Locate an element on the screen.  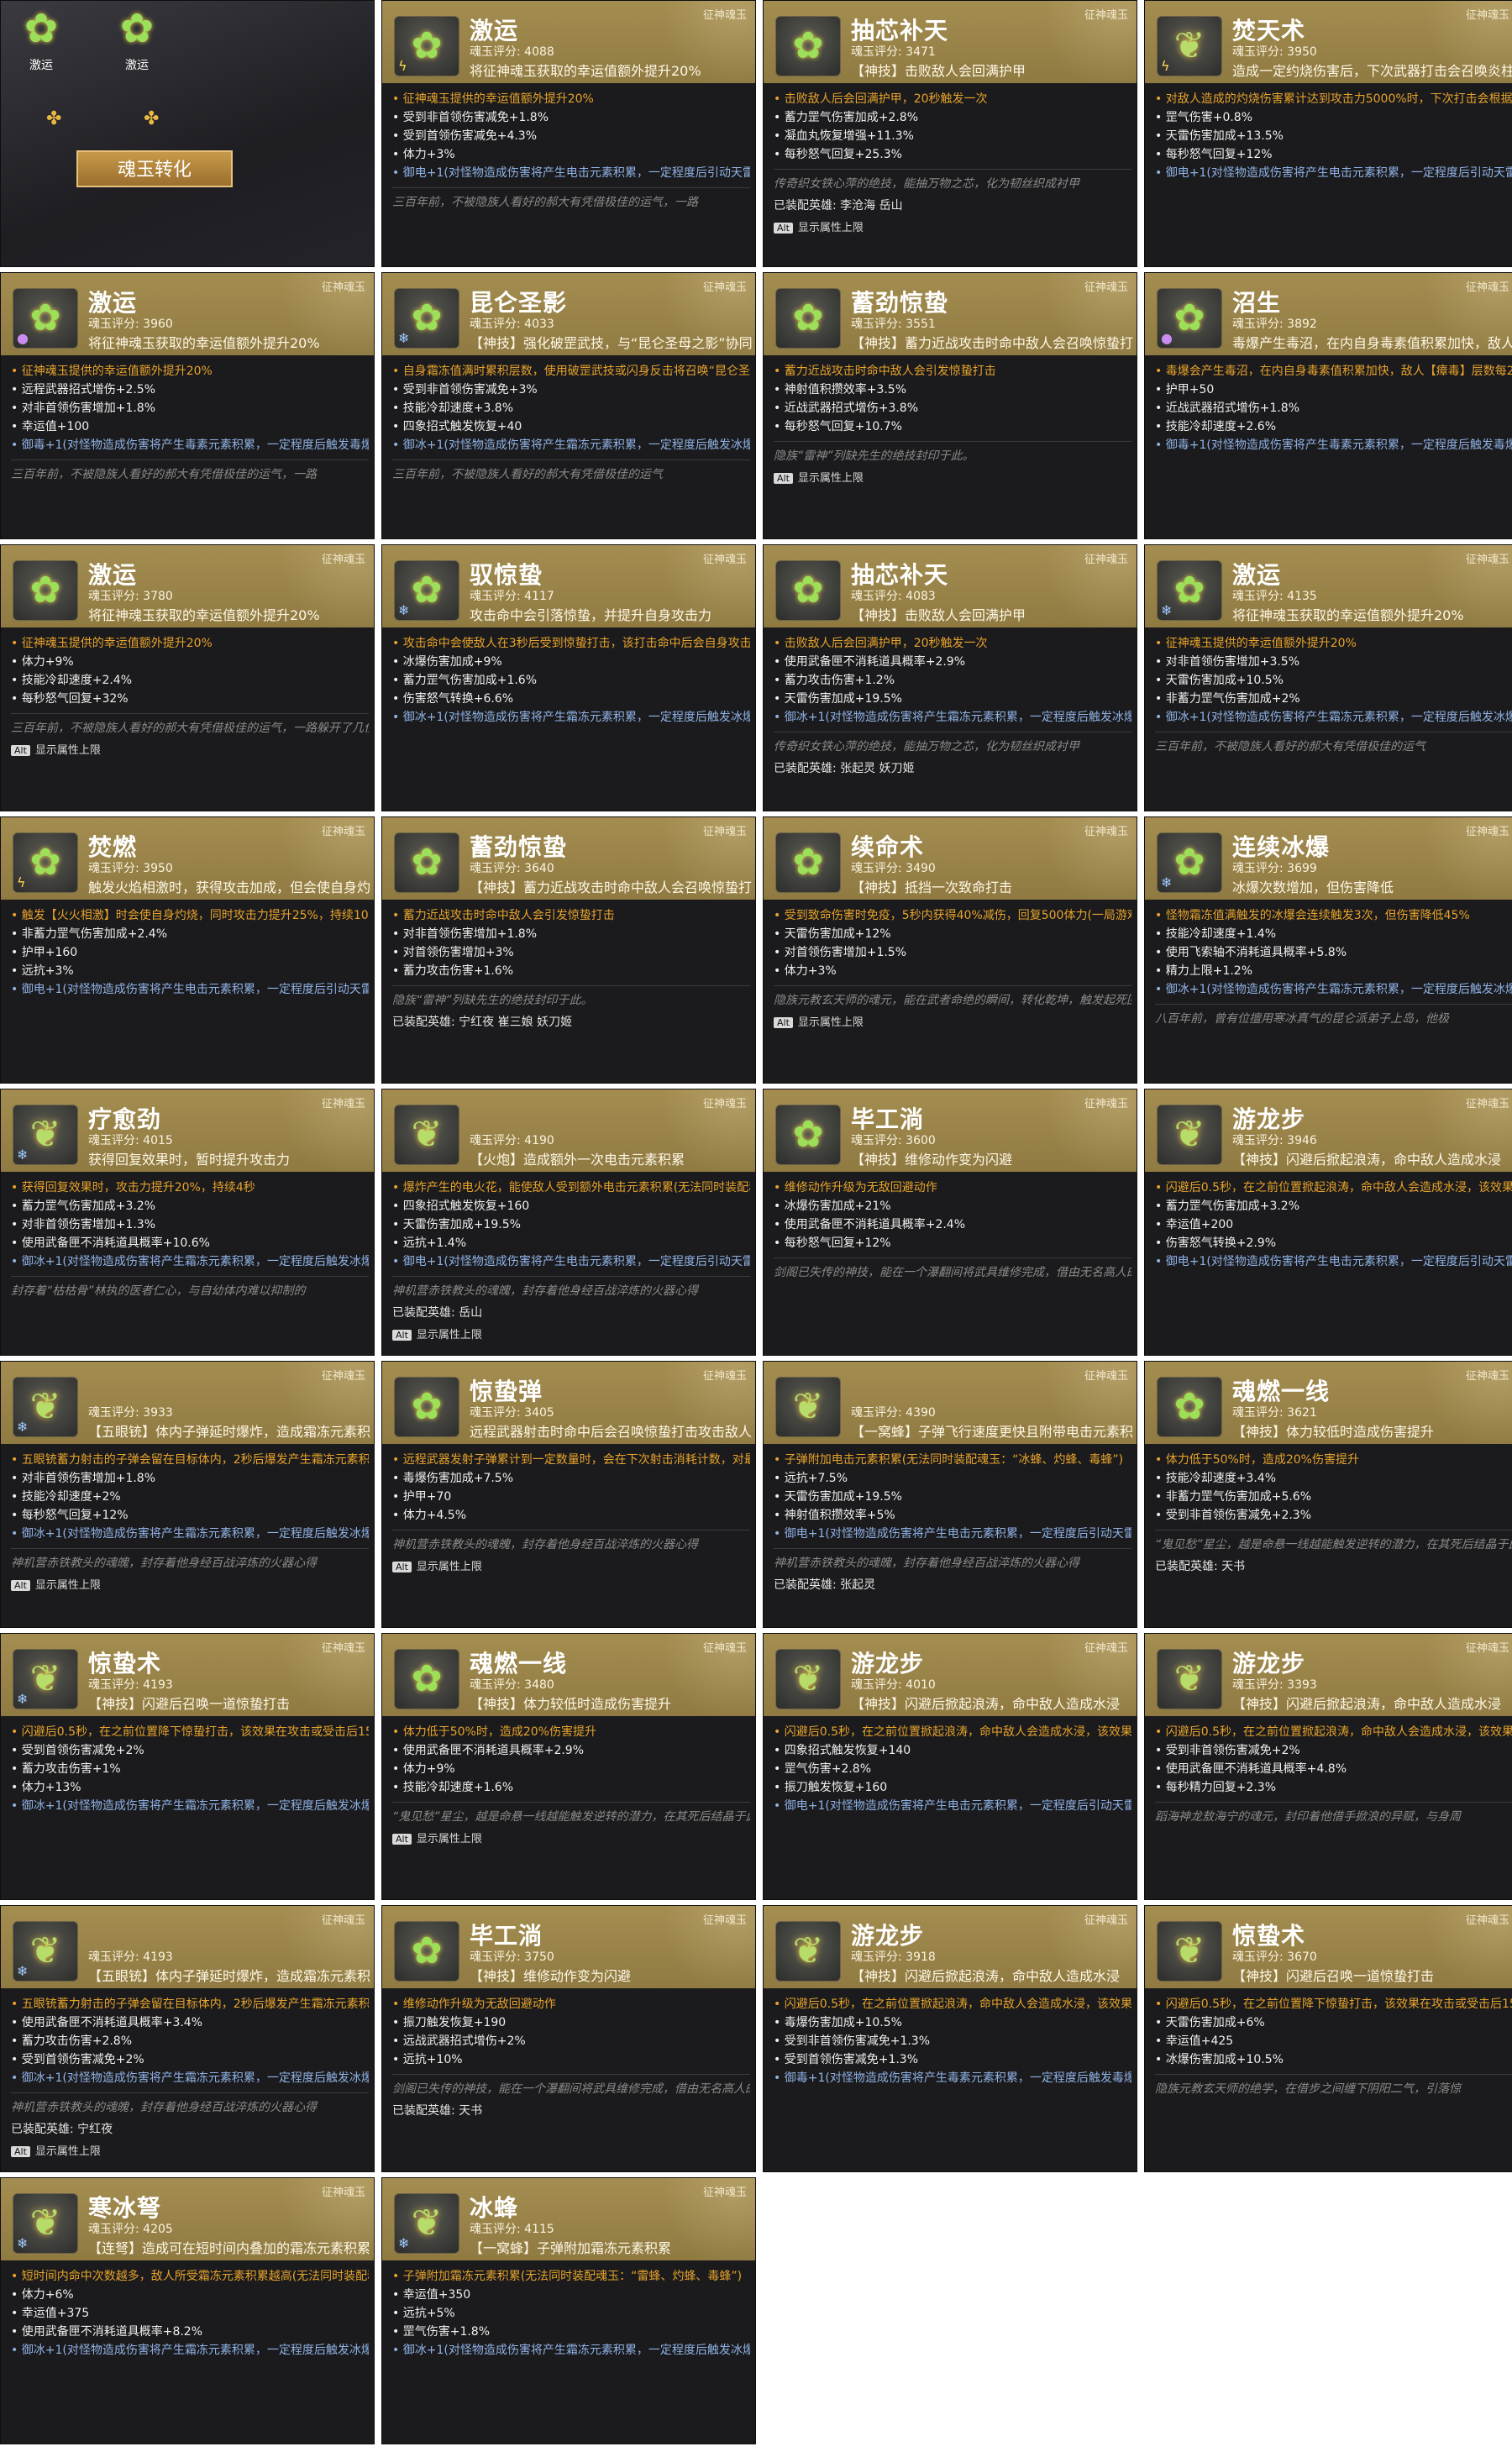
card-header: 征神魂玉 ✿ ❄ 激运 魂玉评分: 4135 将征神魂玉获取的幸运值额外提升20% is located at coordinates (1328, 586).